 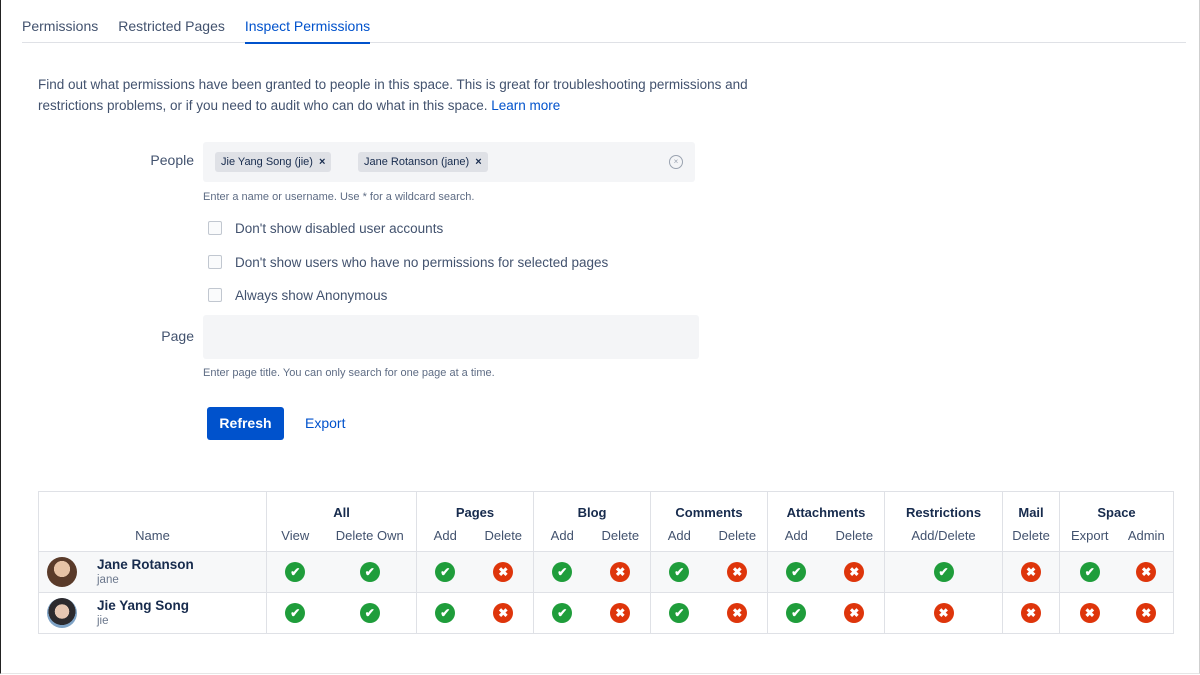 What do you see at coordinates (943, 505) in the screenshot?
I see `group-header-restrictions: Restrictions` at bounding box center [943, 505].